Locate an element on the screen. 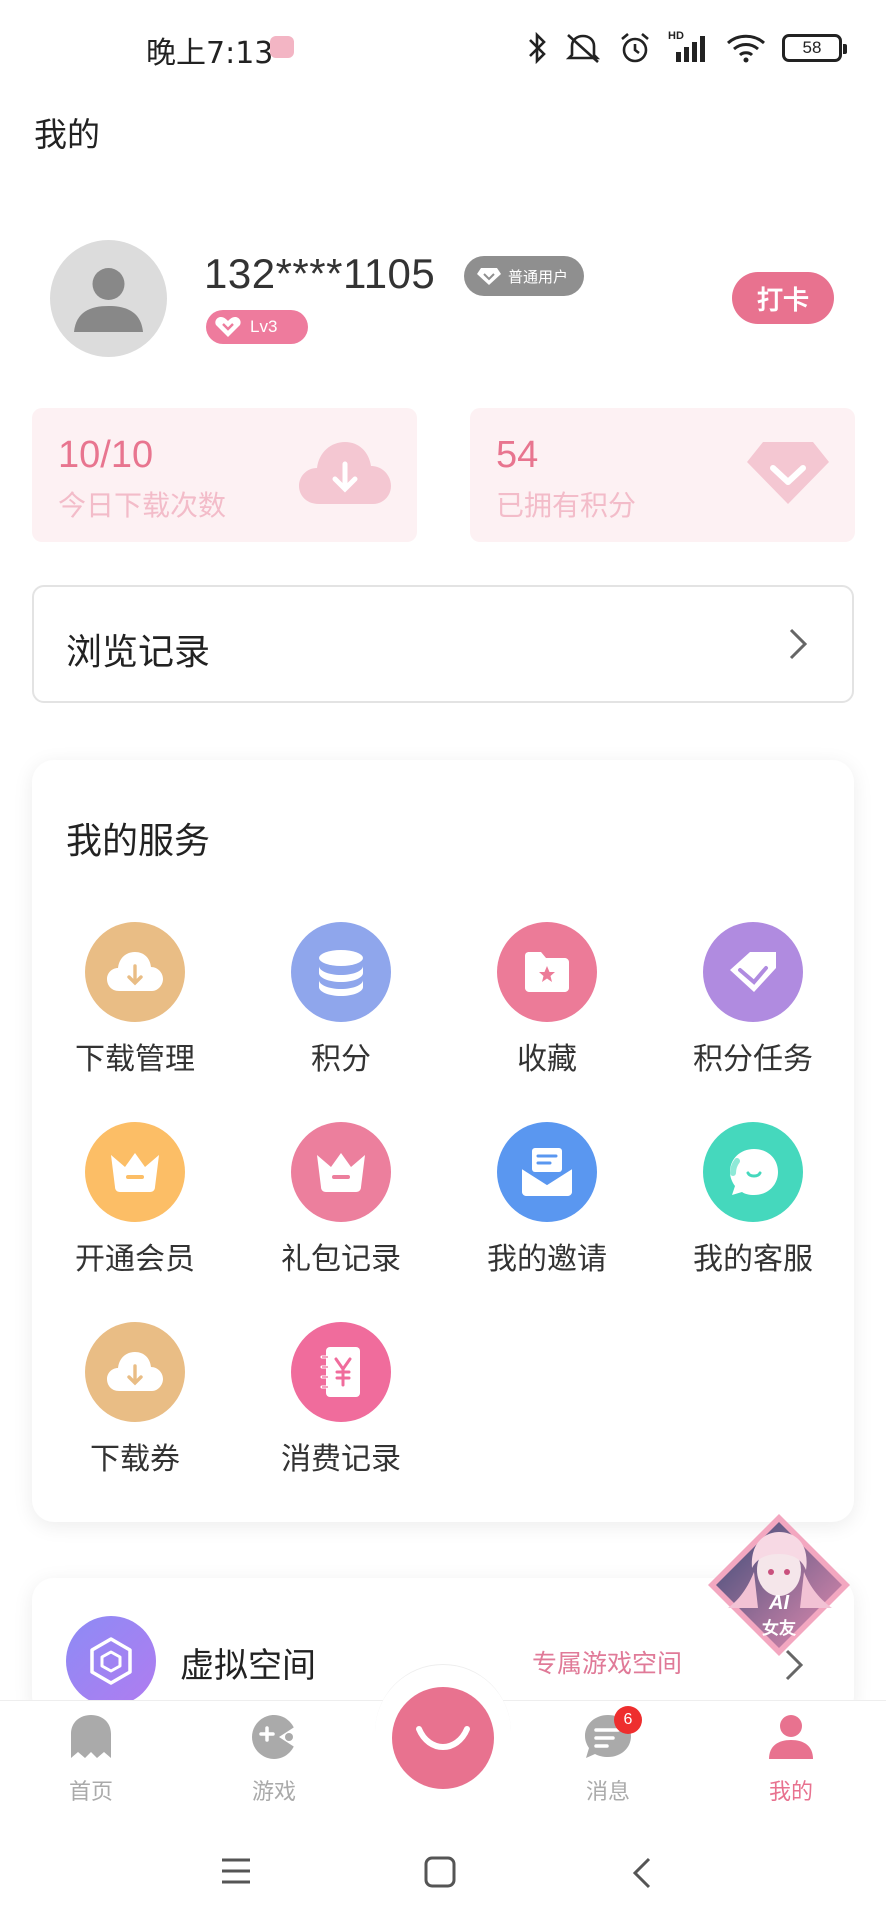 Image resolution: width=886 pixels, height=1920 pixels. pacman-icon is located at coordinates (274, 1737).